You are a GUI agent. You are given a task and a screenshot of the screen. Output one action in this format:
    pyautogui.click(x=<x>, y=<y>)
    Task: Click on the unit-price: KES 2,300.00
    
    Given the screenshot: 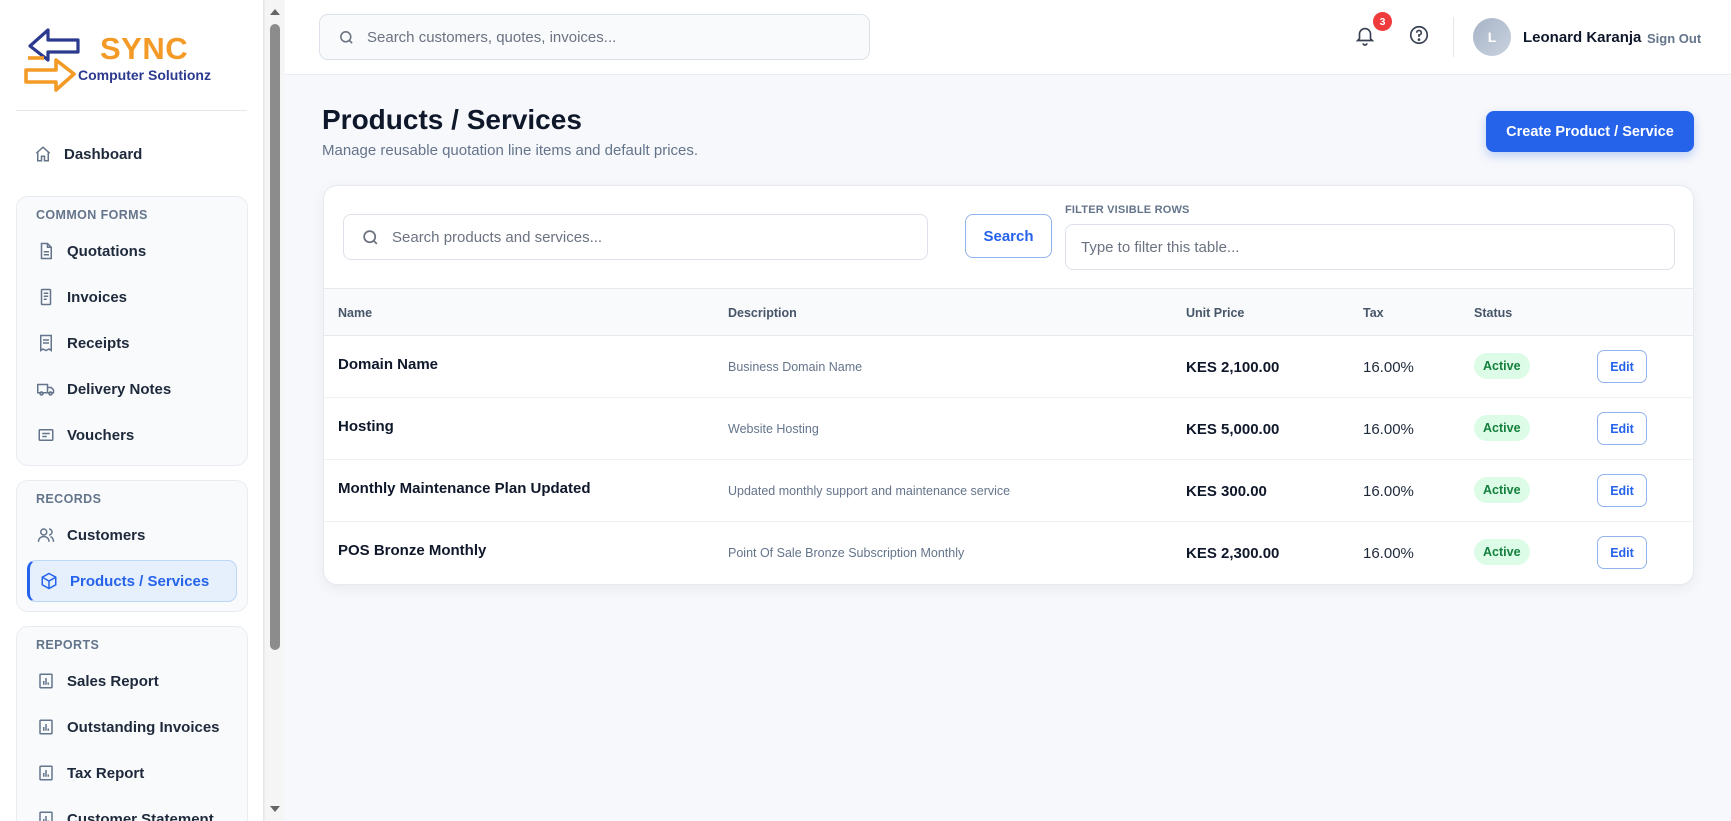 What is the action you would take?
    pyautogui.click(x=1233, y=553)
    